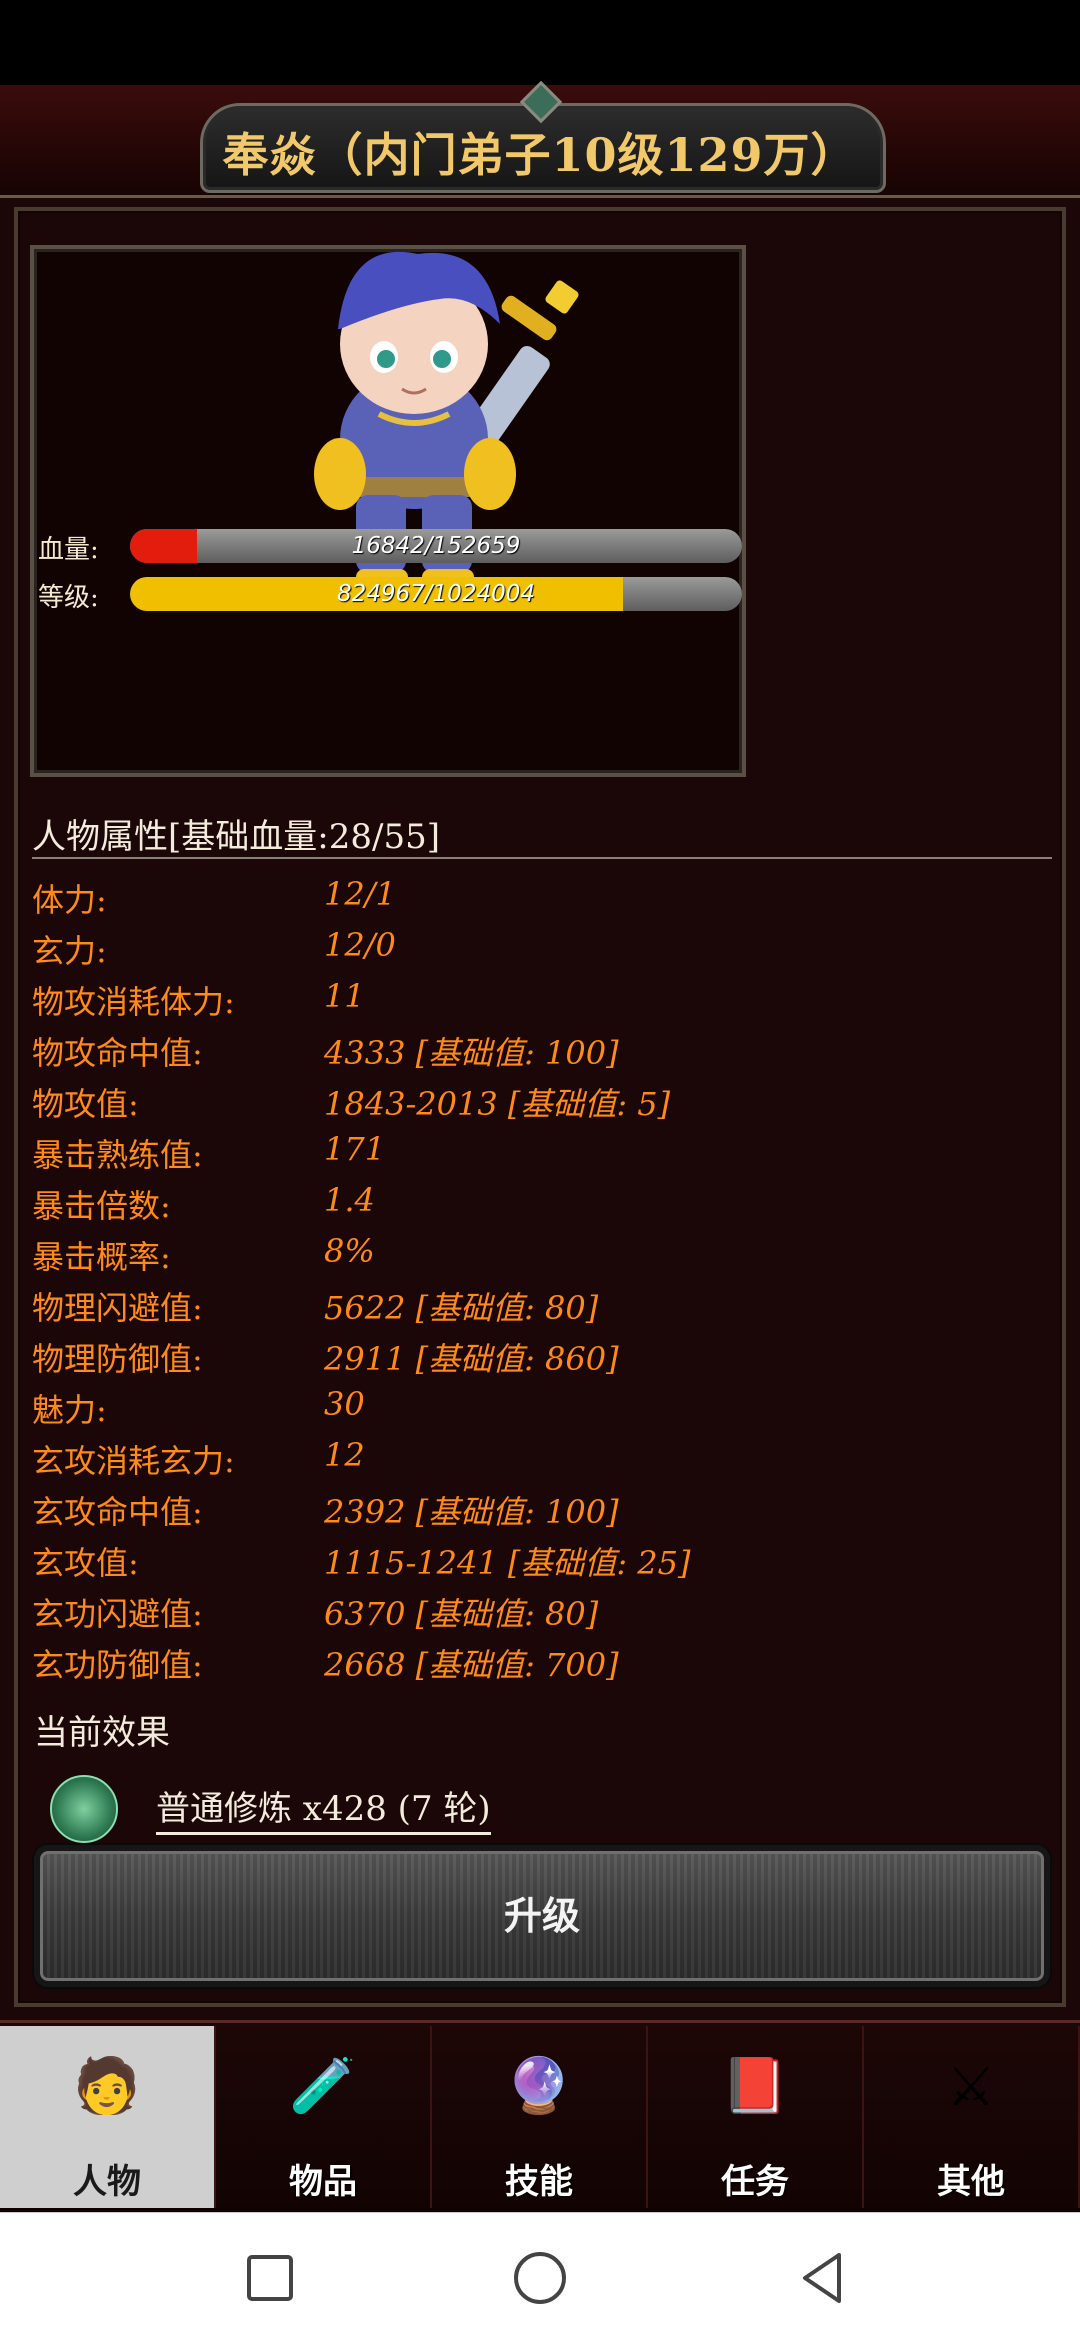 The height and width of the screenshot is (2341, 1080). I want to click on attribute-label: 物理闪避值:, so click(117, 1308).